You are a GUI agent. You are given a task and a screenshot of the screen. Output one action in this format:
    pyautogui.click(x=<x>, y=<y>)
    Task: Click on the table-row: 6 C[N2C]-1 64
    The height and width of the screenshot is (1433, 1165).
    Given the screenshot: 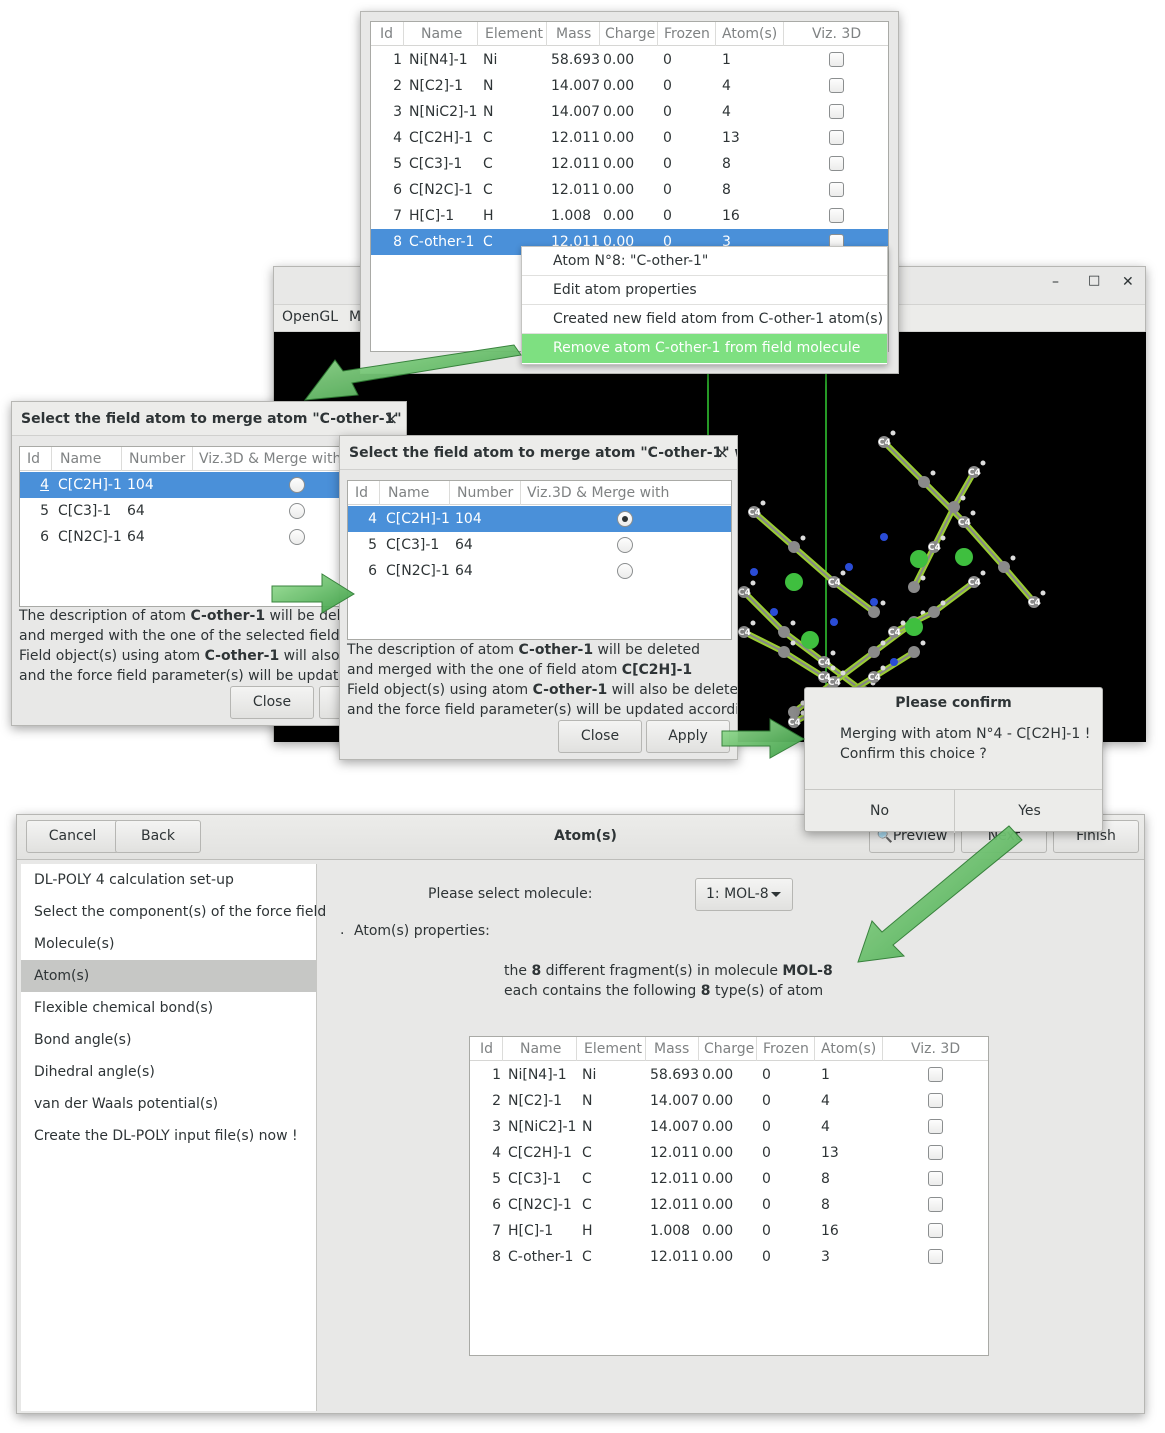 What is the action you would take?
    pyautogui.click(x=539, y=571)
    